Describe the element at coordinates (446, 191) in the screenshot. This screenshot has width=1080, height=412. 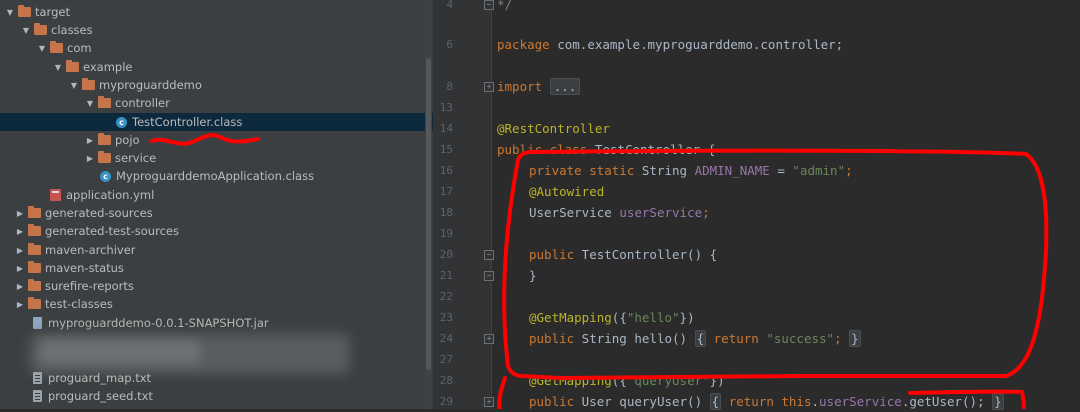
I see `line-number: 17` at that location.